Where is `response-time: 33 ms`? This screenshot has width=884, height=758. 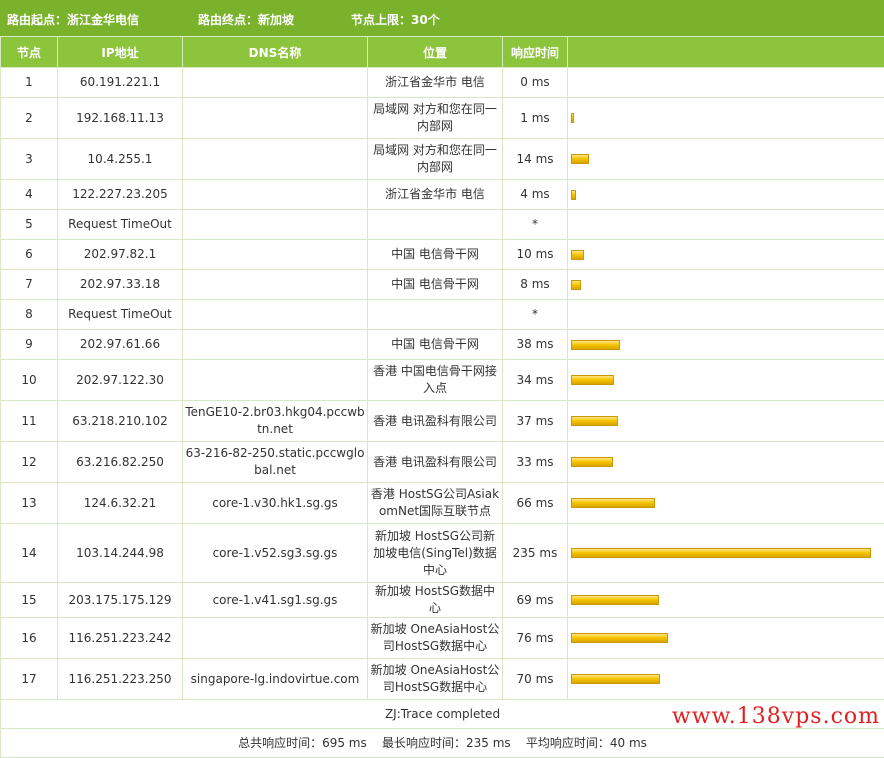
response-time: 33 ms is located at coordinates (535, 462).